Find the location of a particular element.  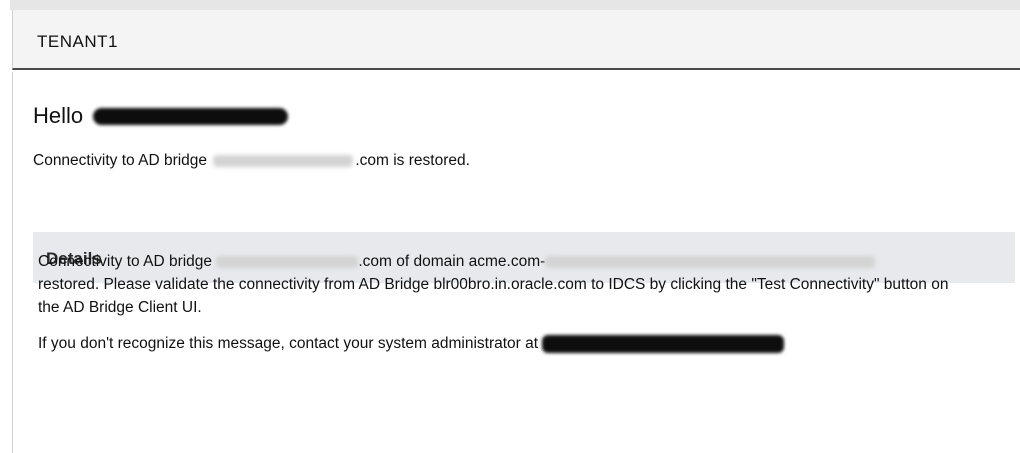

tenant-header: TENANT1 is located at coordinates (516, 40).